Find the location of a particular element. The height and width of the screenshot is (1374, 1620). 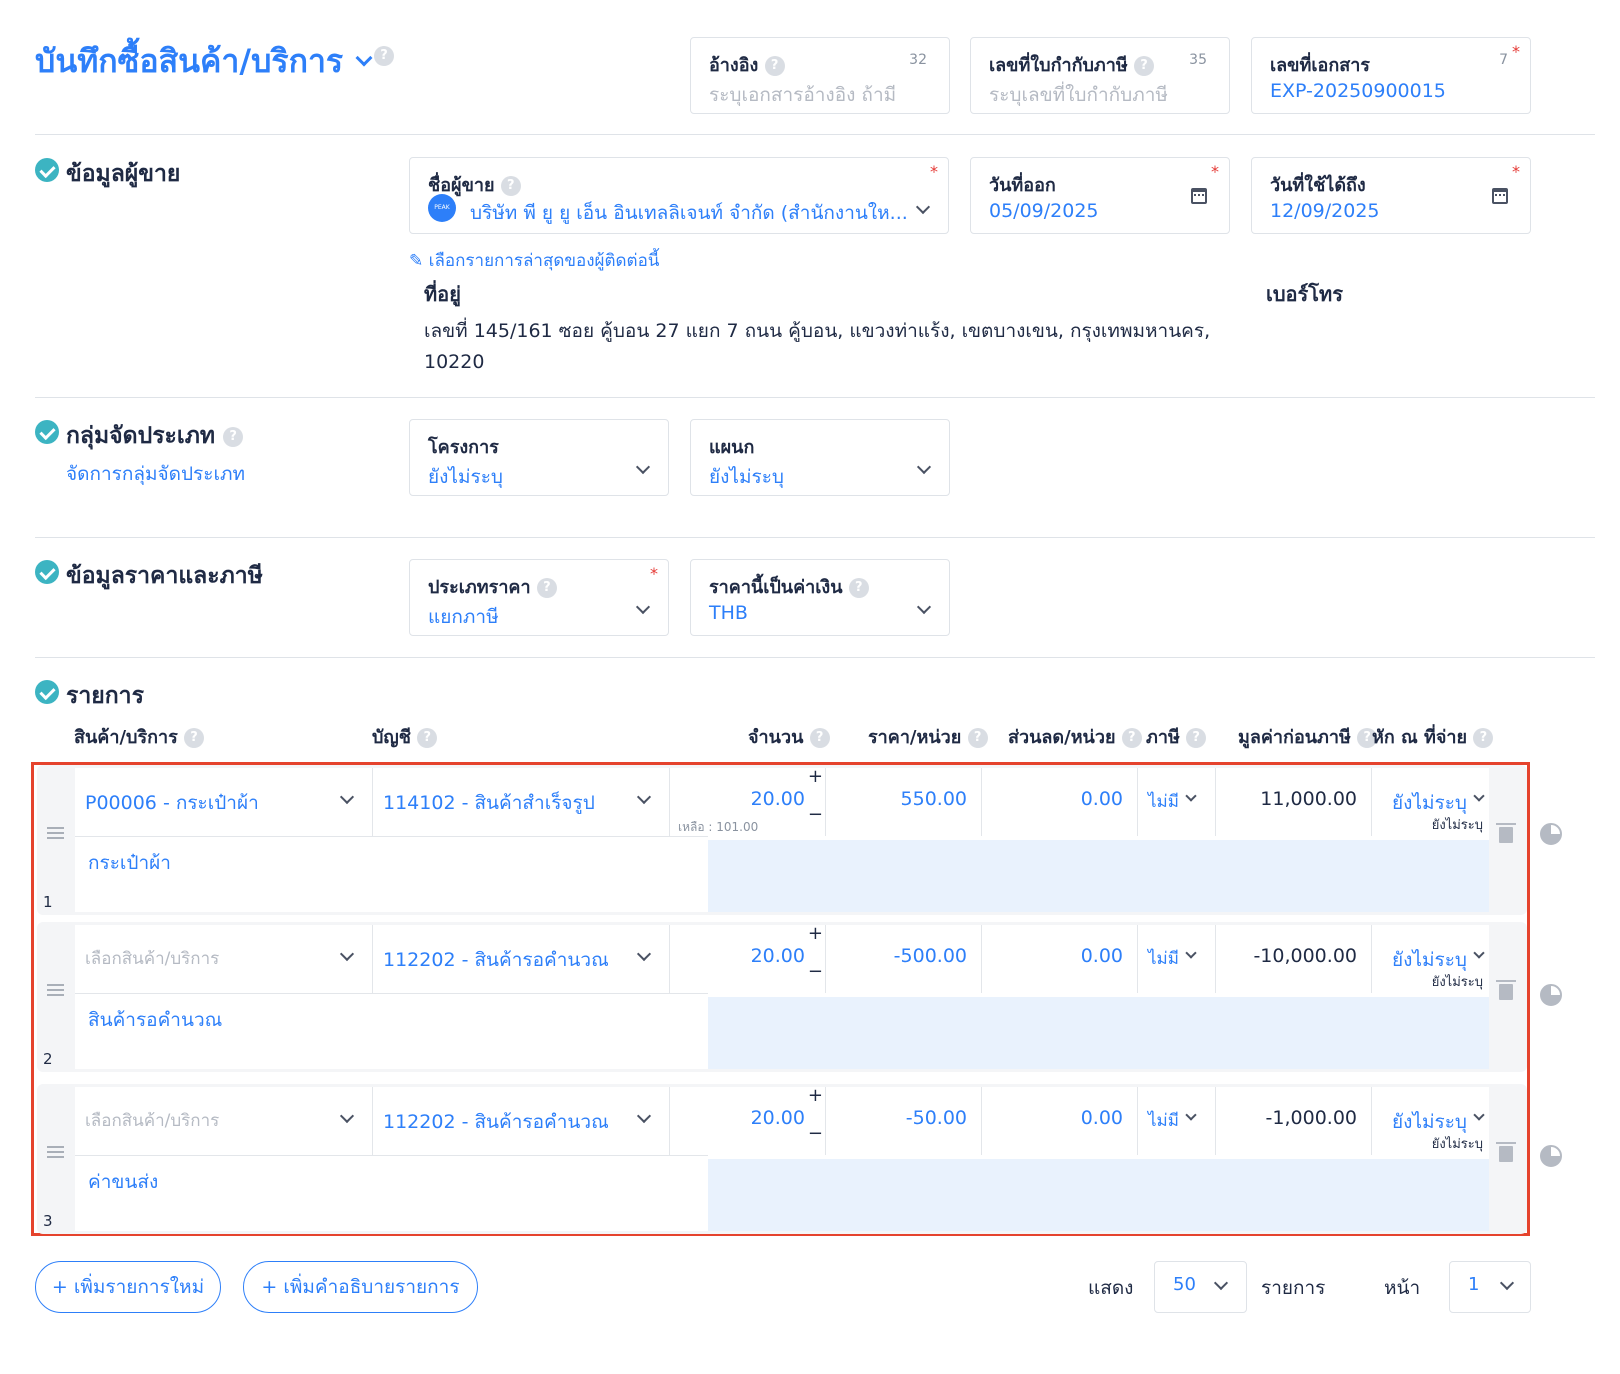

add-description-button: + เพิ่มคำอธิบายรายการ is located at coordinates (360, 1287).